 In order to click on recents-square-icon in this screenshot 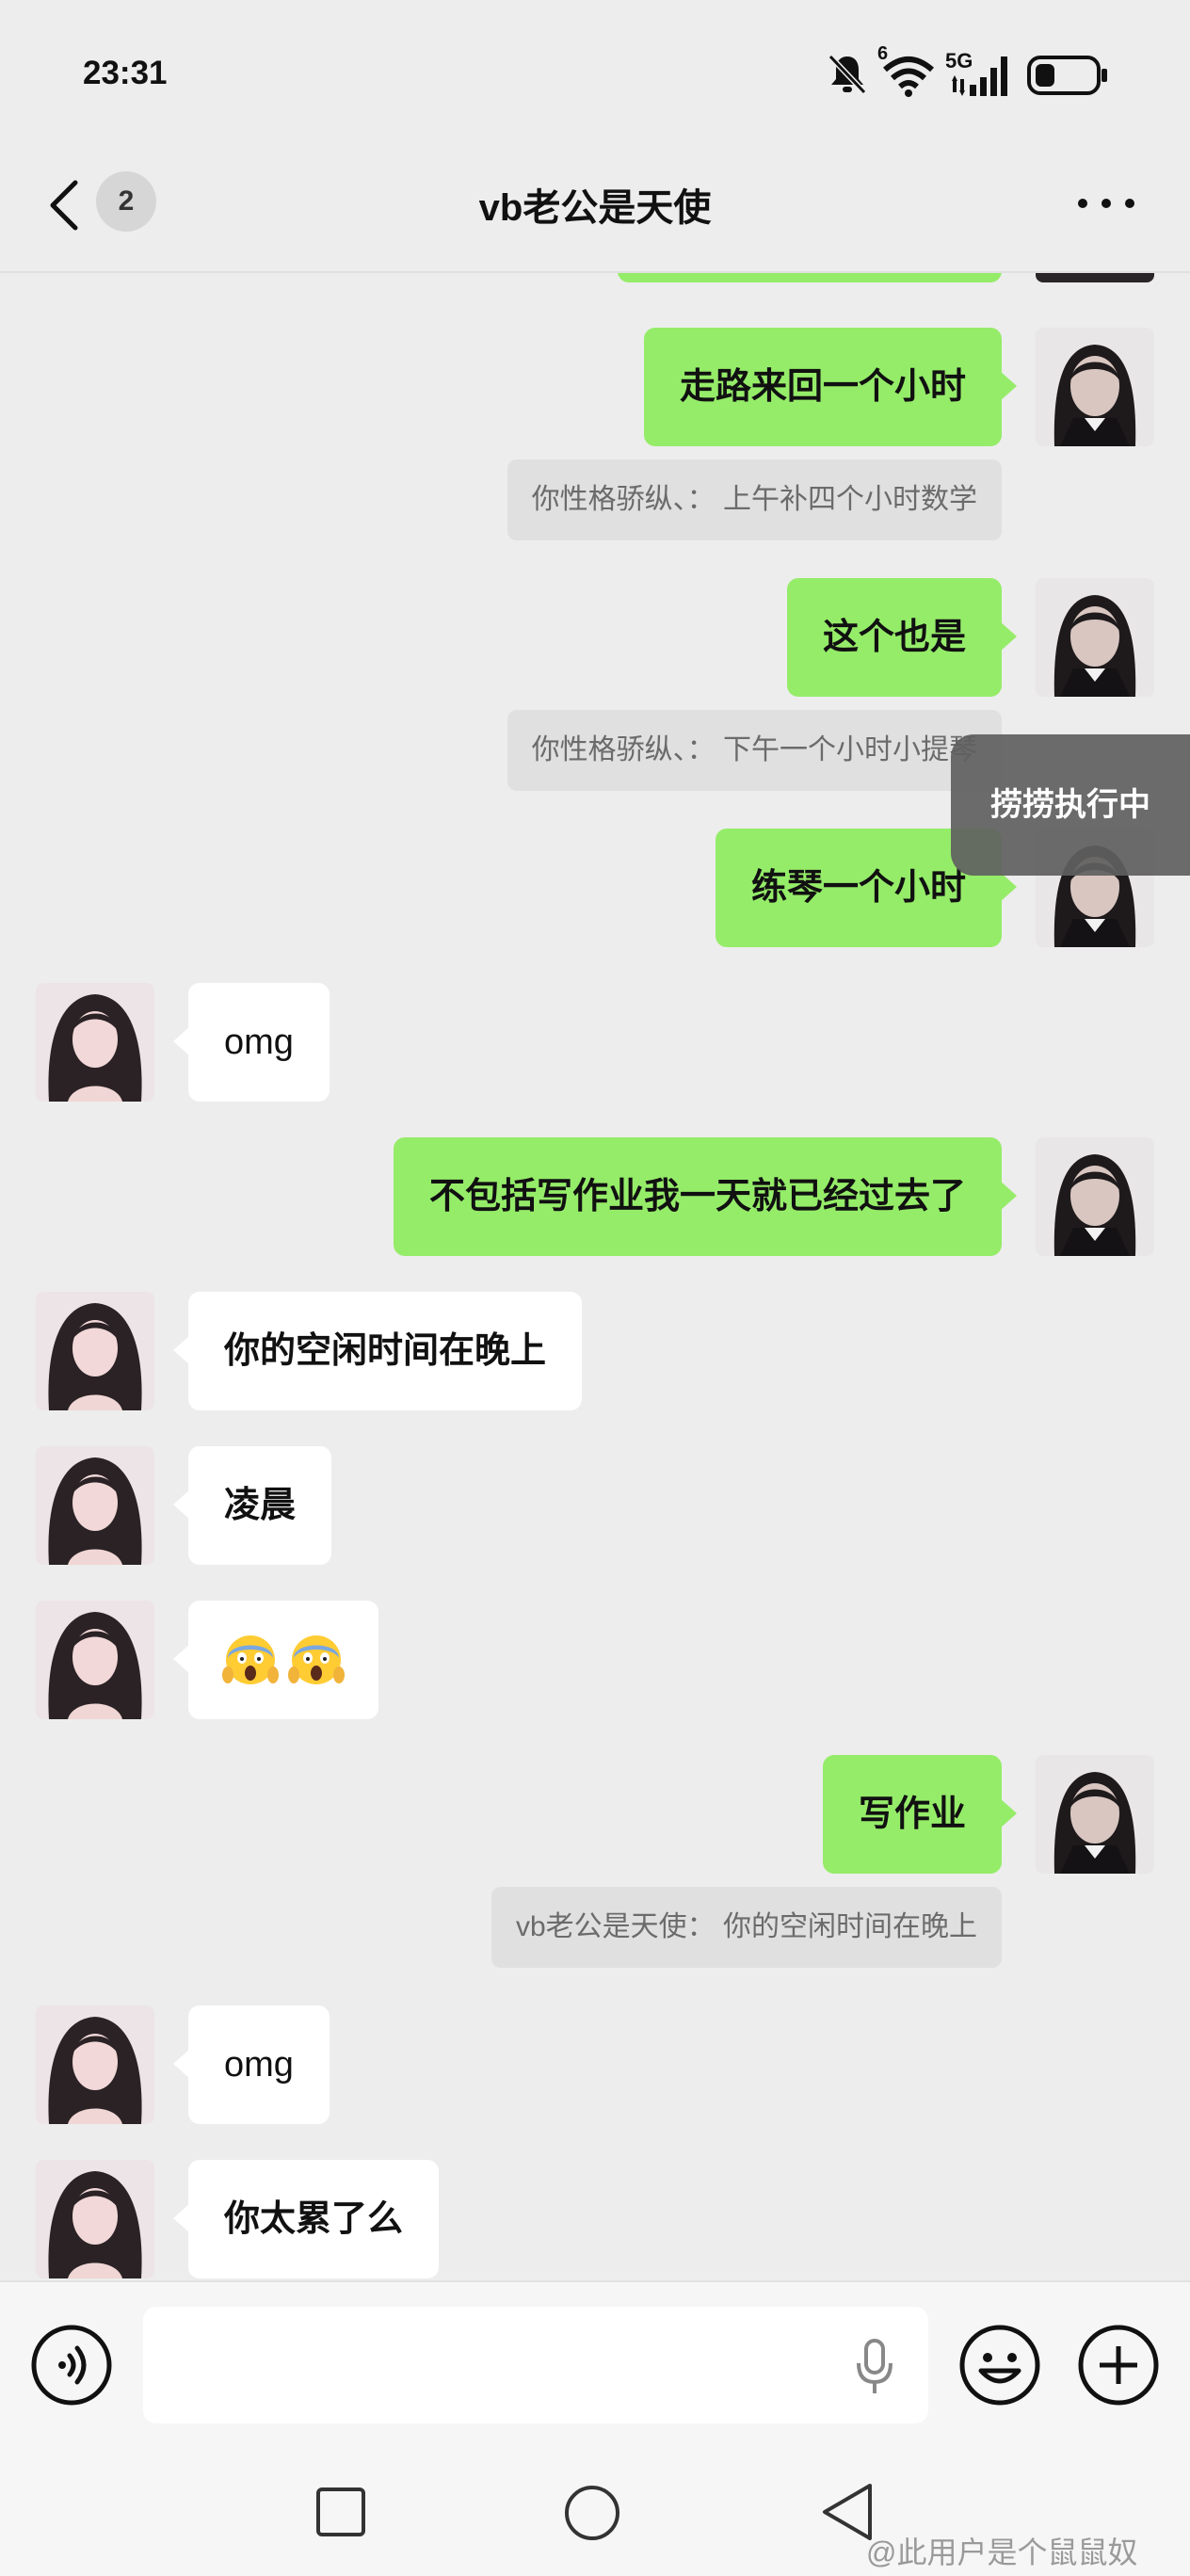, I will do `click(340, 2512)`.